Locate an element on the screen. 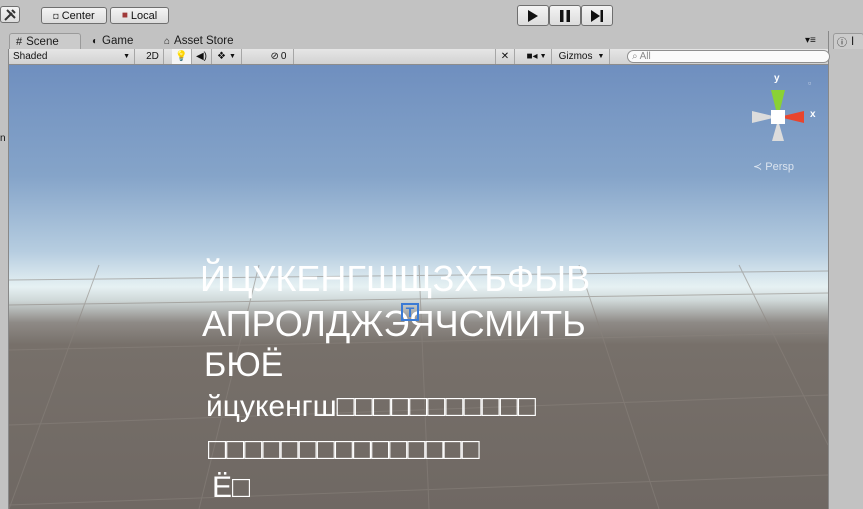  tab-inspector: ⓘ I is located at coordinates (848, 41).